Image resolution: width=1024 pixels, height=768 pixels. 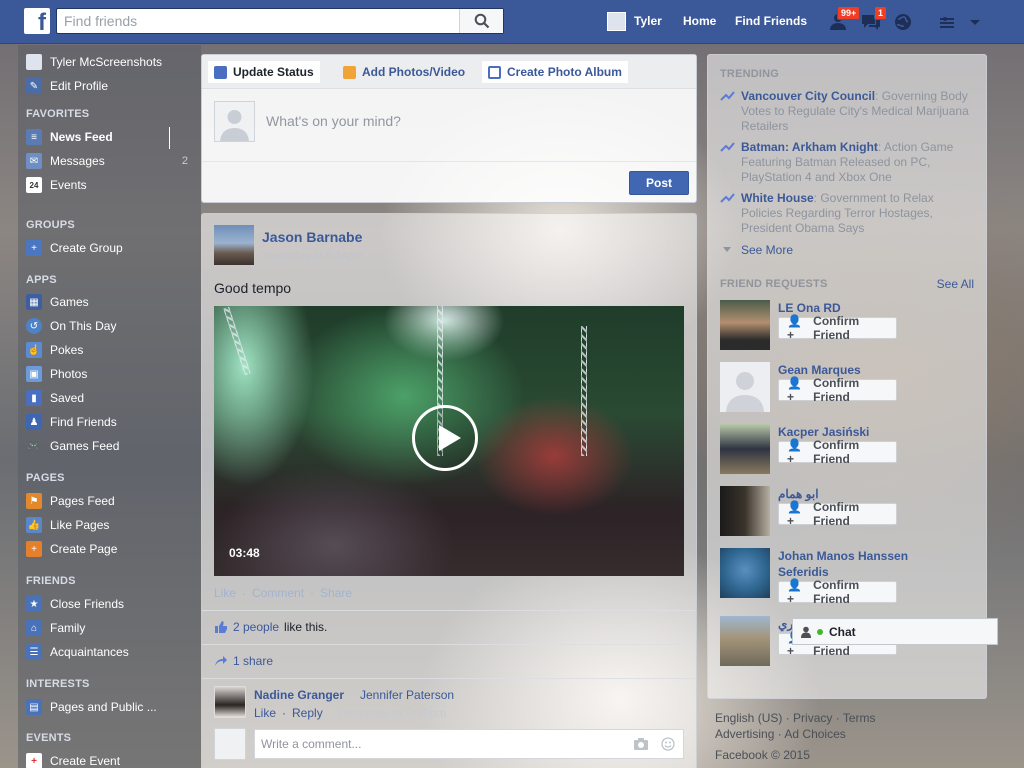 What do you see at coordinates (34, 549) in the screenshot?
I see `create-page-icon: +` at bounding box center [34, 549].